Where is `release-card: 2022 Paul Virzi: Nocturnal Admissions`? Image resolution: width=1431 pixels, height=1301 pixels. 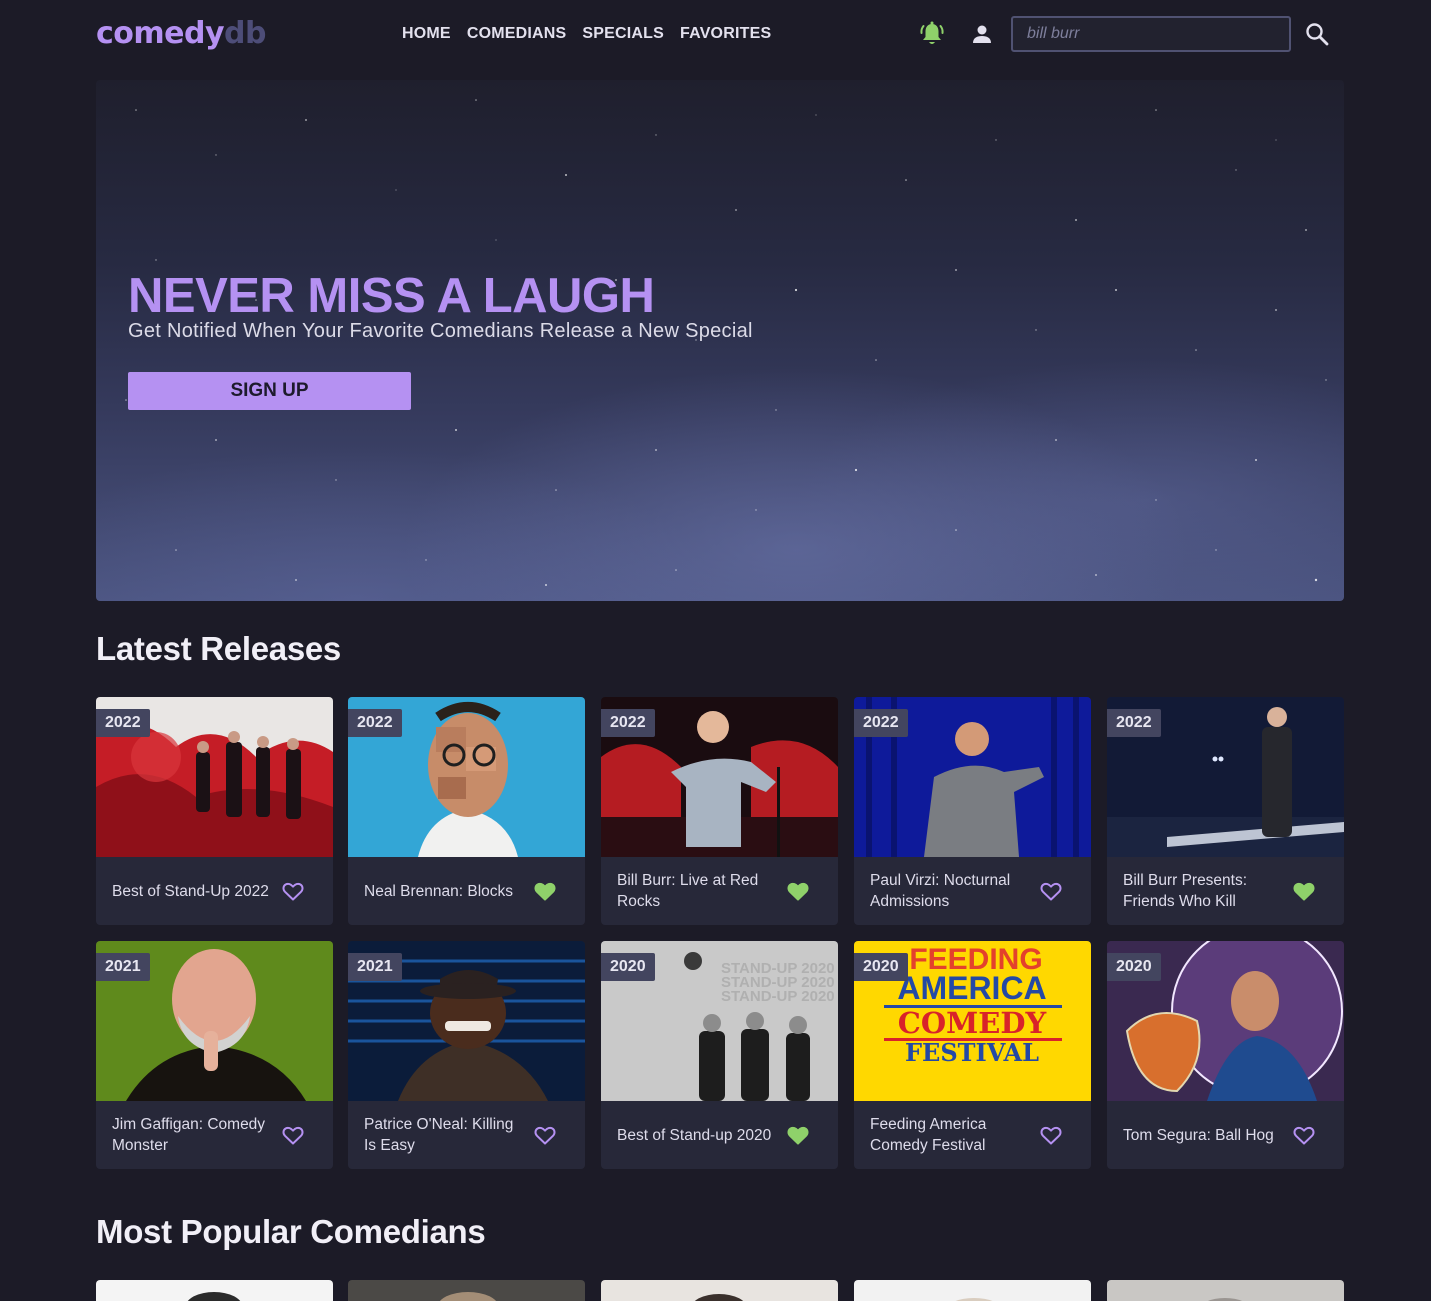
release-card: 2022 Paul Virzi: Nocturnal Admissions is located at coordinates (972, 811).